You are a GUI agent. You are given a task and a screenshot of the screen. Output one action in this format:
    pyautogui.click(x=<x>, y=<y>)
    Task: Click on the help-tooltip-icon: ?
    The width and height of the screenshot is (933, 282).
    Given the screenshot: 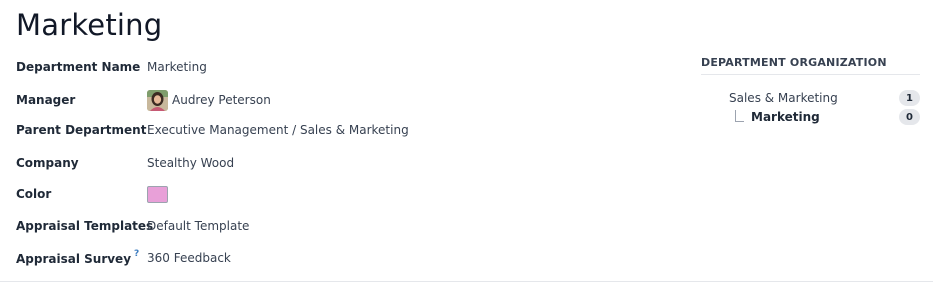 What is the action you would take?
    pyautogui.click(x=136, y=254)
    